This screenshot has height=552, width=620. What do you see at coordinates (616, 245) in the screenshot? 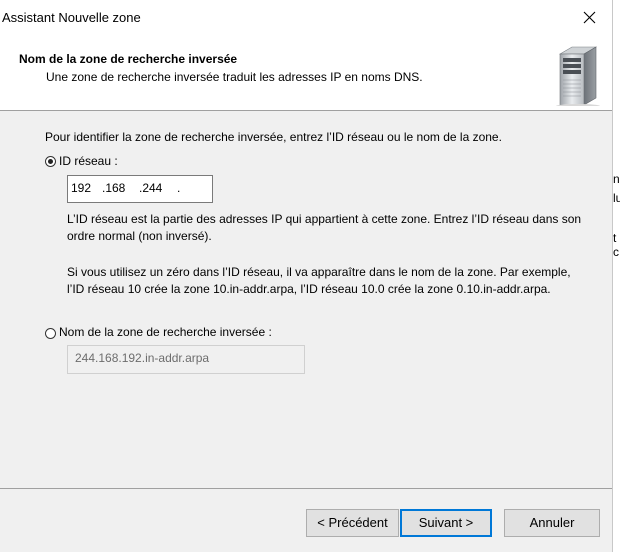
I see `background-text-fragment: t c` at bounding box center [616, 245].